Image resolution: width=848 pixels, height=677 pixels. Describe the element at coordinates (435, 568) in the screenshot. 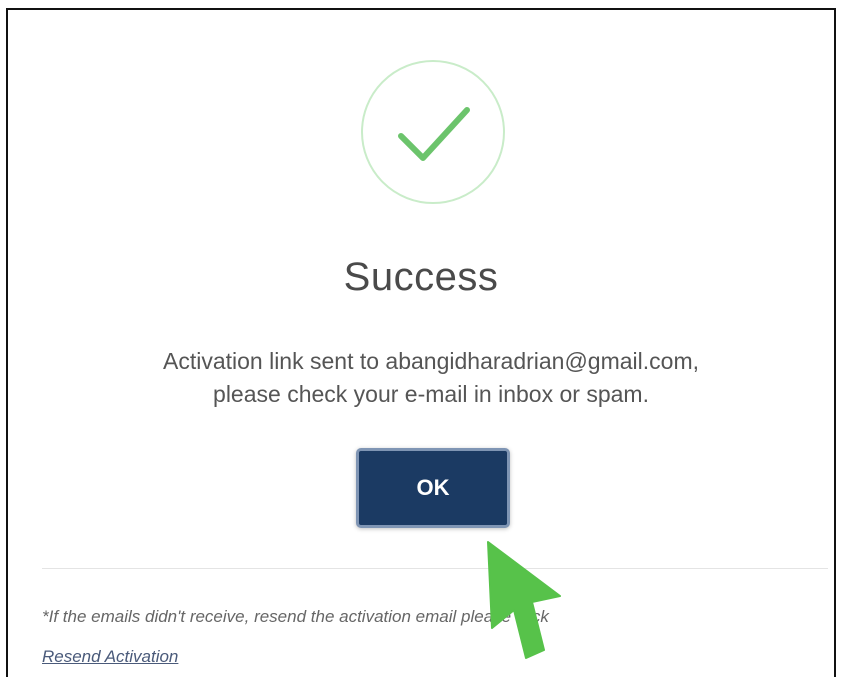

I see `divider` at that location.